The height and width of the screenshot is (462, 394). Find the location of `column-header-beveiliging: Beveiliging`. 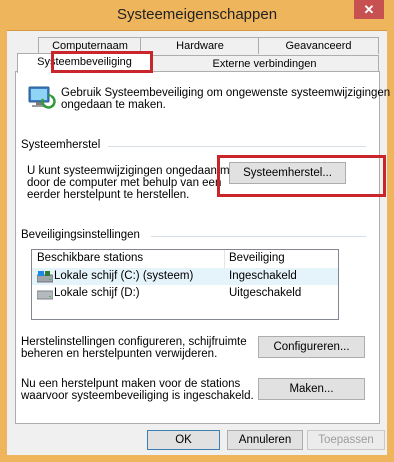

column-header-beveiliging: Beveiliging is located at coordinates (257, 258).